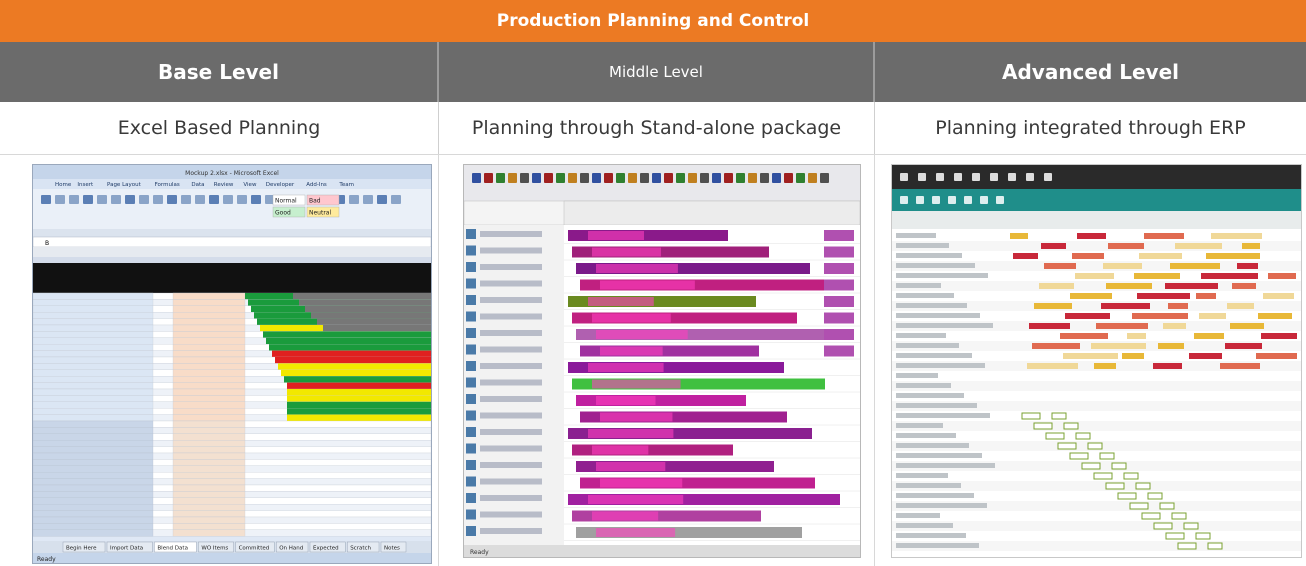  What do you see at coordinates (124, 185) in the screenshot?
I see `excel-ribbon-tab: Page Layout` at bounding box center [124, 185].